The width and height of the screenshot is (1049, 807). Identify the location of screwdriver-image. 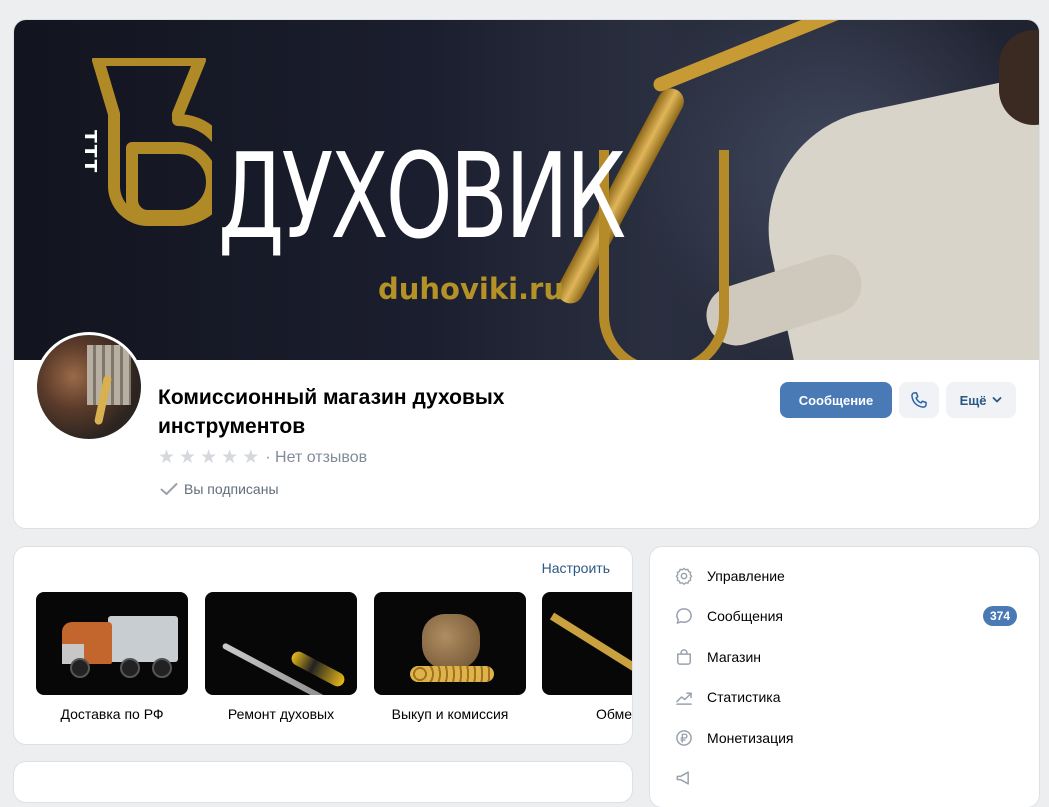
(281, 643).